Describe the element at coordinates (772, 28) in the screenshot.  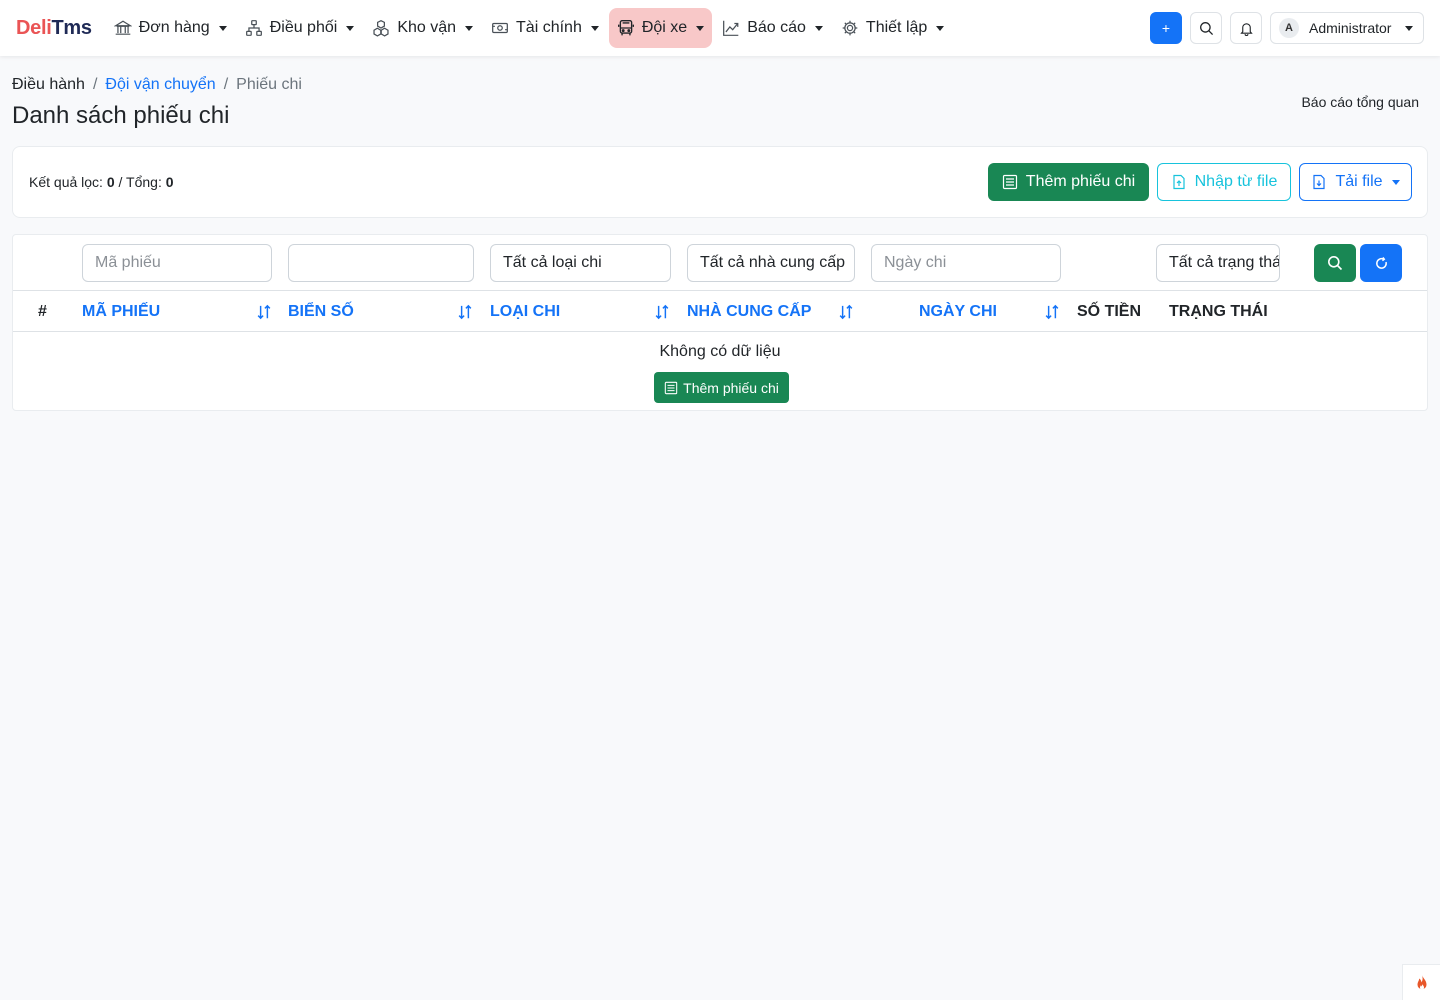
I see `nav-item-reports: Báo cáo` at that location.